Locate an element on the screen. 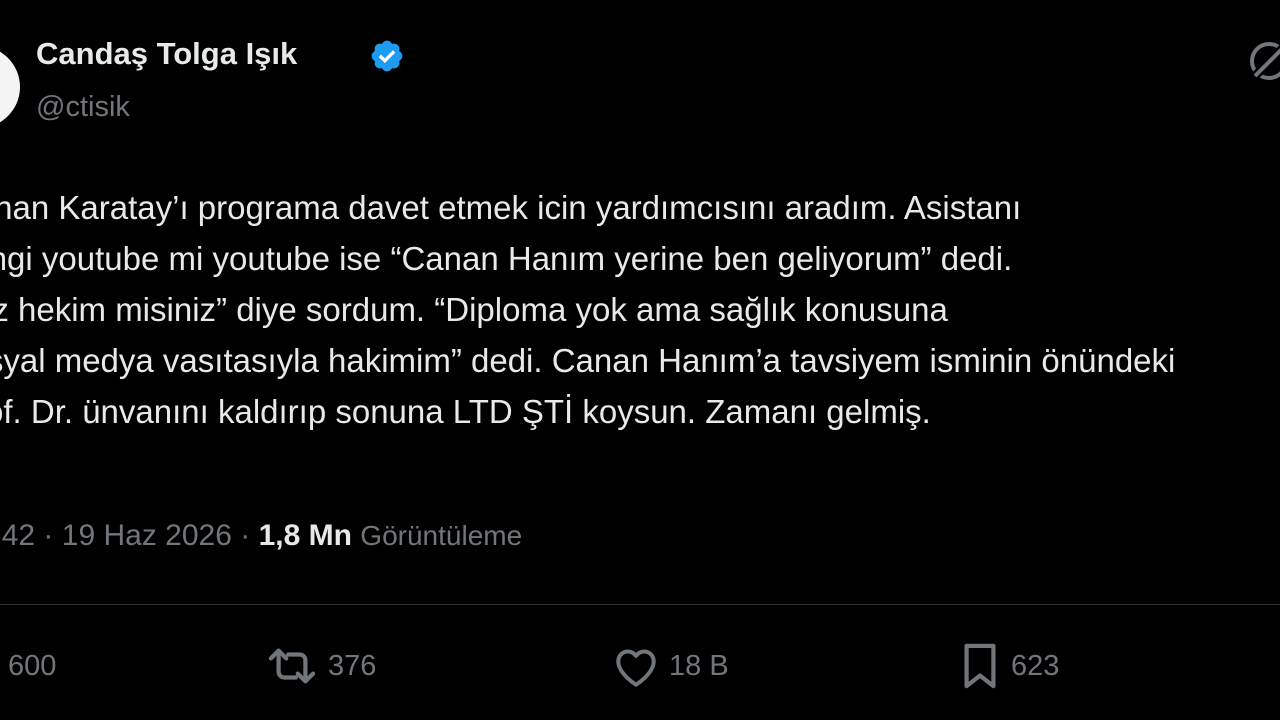 The height and width of the screenshot is (720, 1280). views-count: 1,8 Mn is located at coordinates (305, 535).